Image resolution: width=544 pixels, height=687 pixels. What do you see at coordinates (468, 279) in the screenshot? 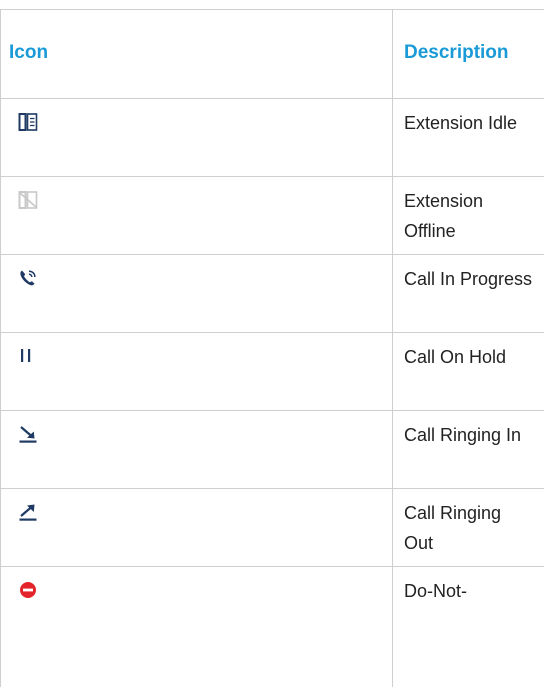
I see `description-text: Call In Progress` at bounding box center [468, 279].